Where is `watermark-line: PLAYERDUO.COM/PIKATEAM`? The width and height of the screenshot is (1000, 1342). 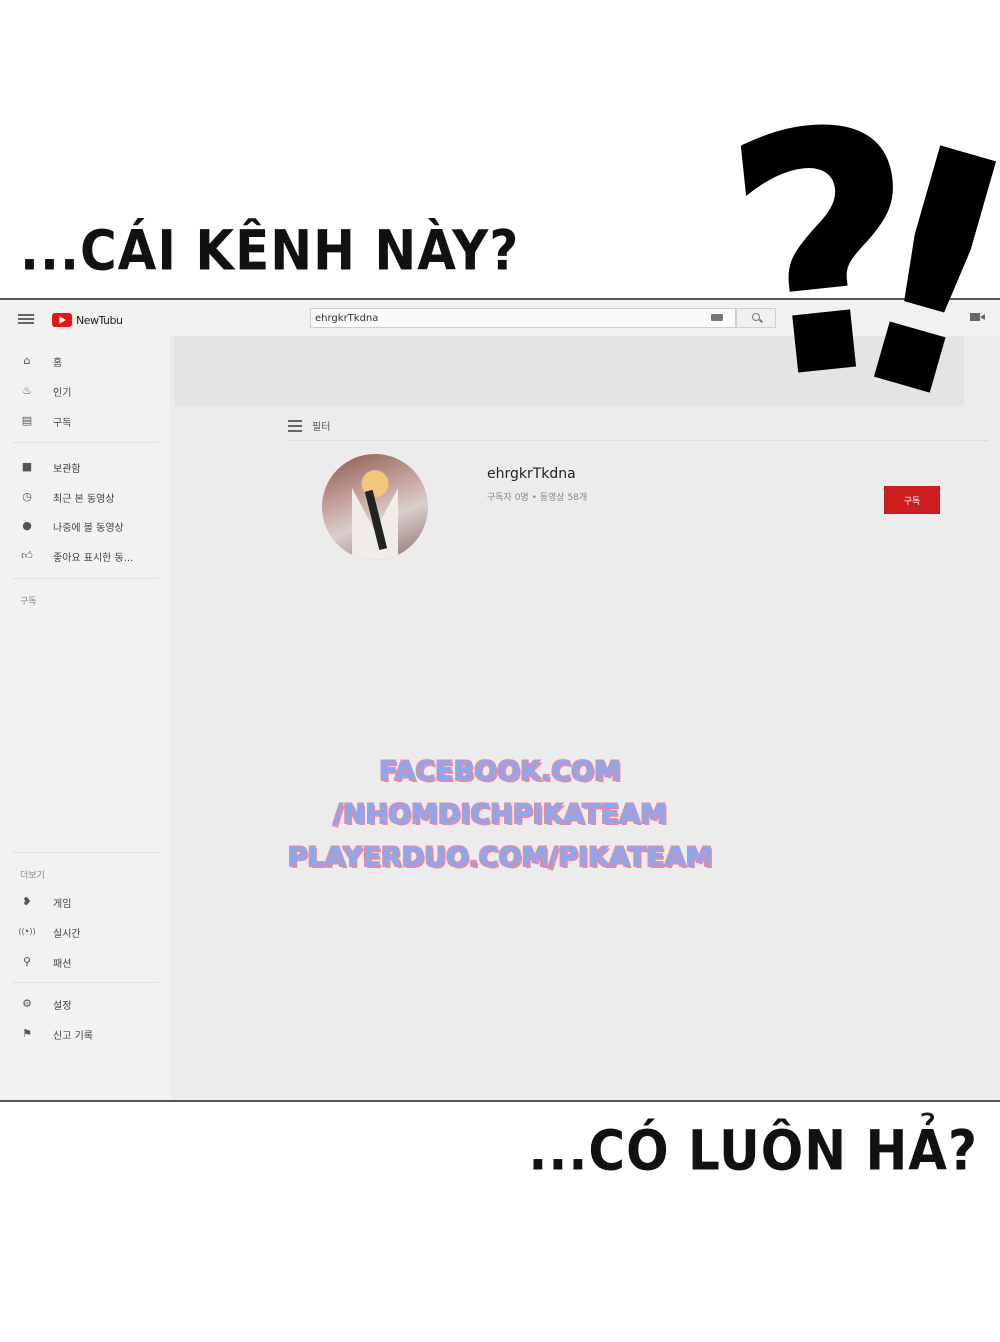
watermark-line: PLAYERDUO.COM/PIKATEAM is located at coordinates (500, 857).